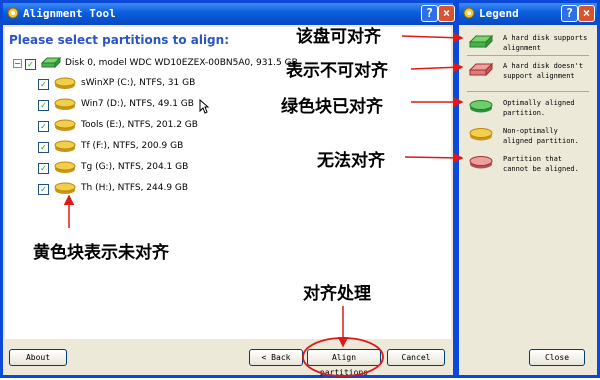 This screenshot has width=600, height=380. Describe the element at coordinates (434, 158) in the screenshot. I see `arrow-cannot-align` at that location.